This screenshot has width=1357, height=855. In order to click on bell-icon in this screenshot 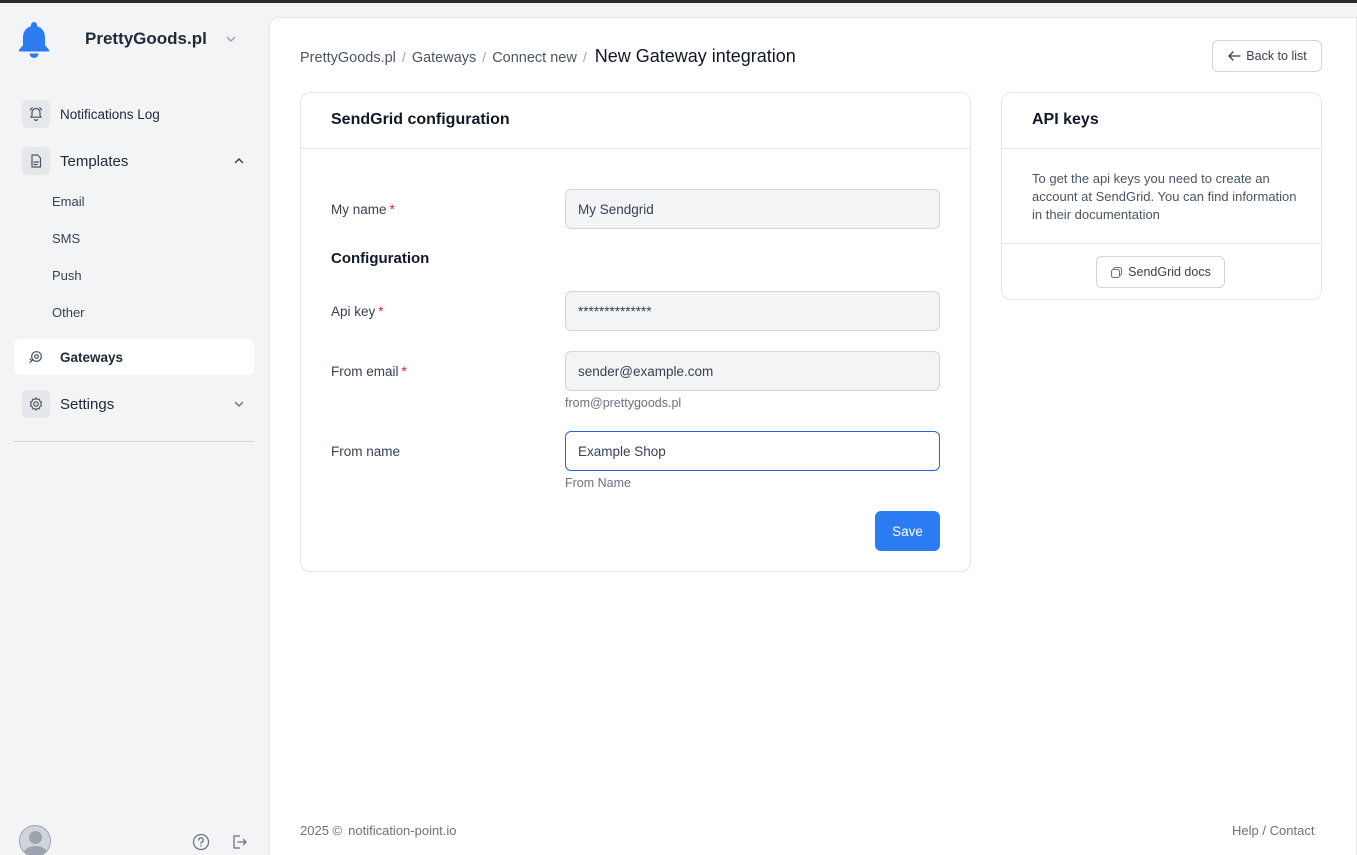, I will do `click(34, 39)`.